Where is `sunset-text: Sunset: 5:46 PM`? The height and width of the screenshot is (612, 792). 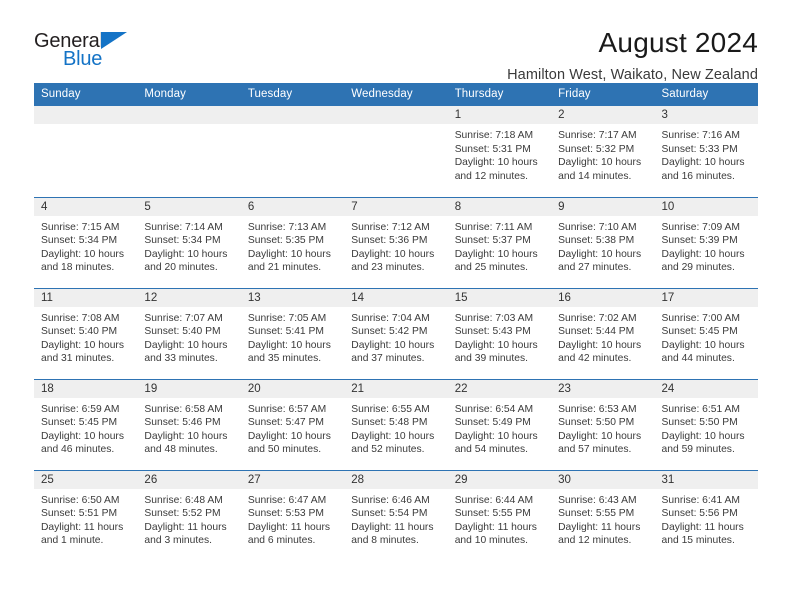
sunset-text: Sunset: 5:46 PM is located at coordinates (182, 423).